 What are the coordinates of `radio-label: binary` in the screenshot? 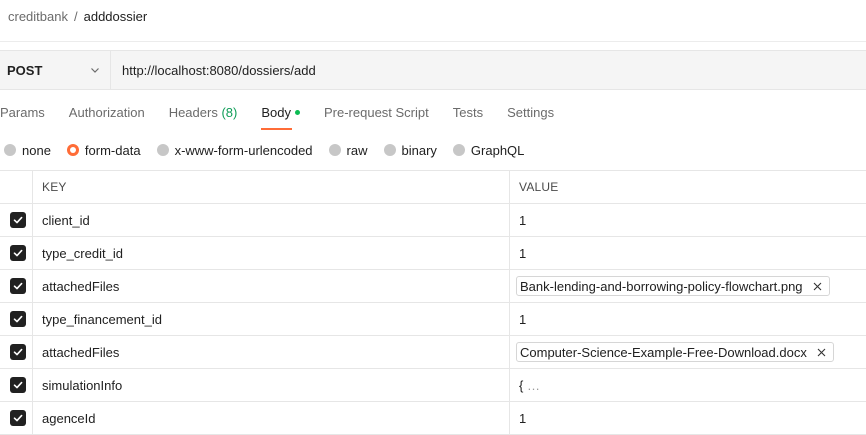 It's located at (419, 150).